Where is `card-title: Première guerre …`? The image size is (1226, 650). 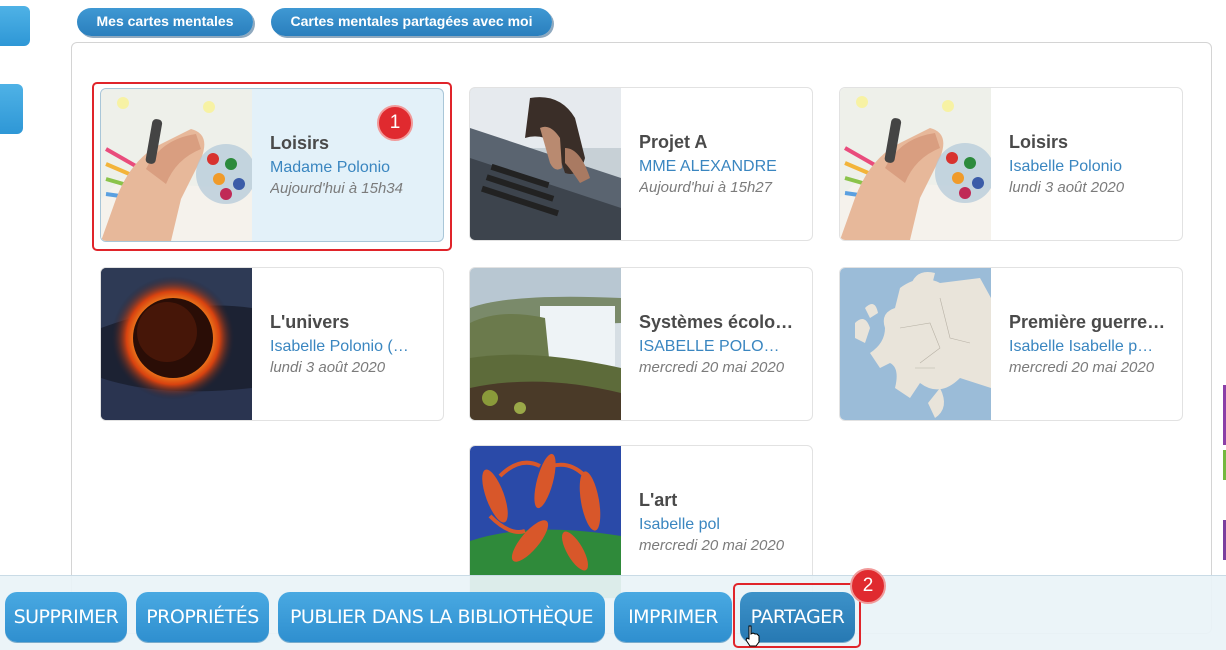 card-title: Première guerre … is located at coordinates (1089, 322).